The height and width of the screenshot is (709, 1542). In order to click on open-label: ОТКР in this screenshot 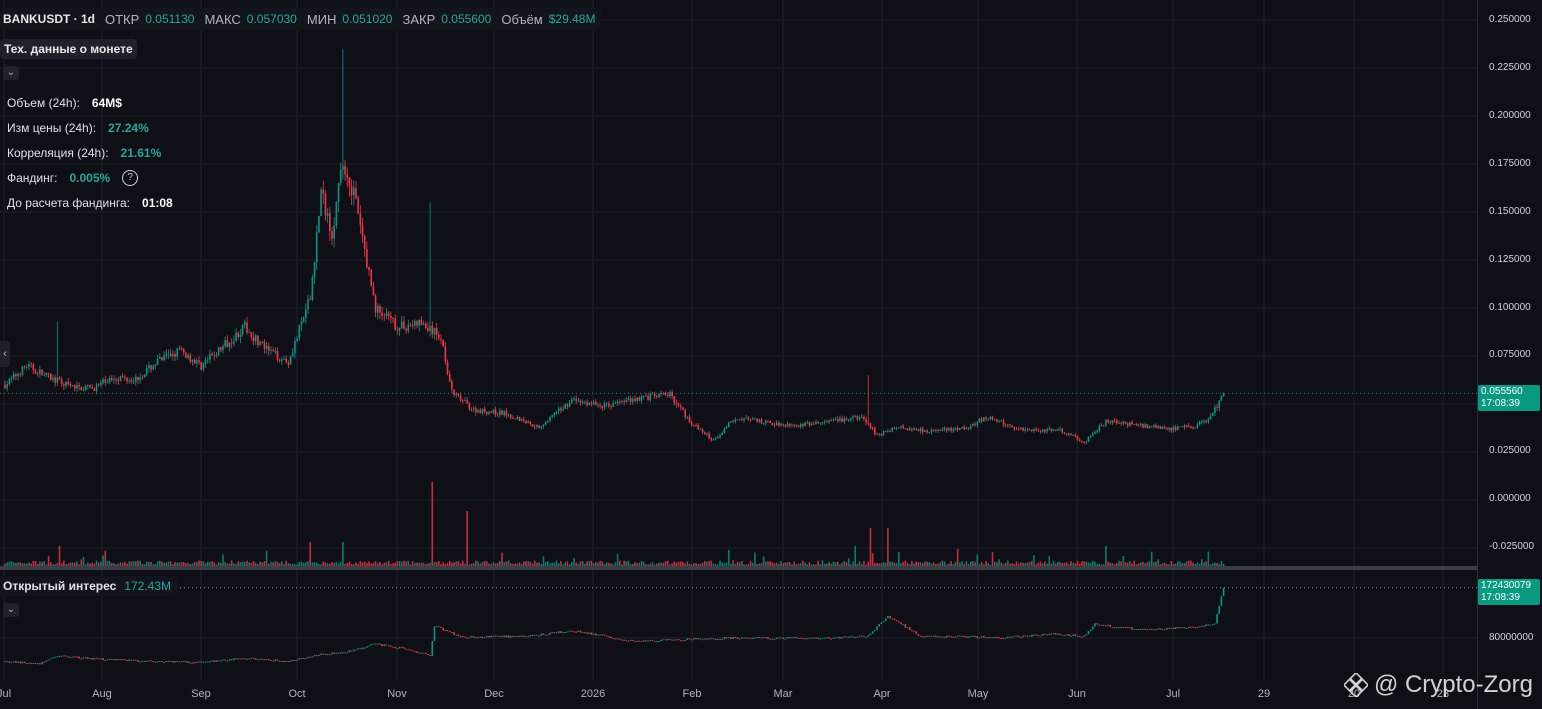, I will do `click(122, 19)`.